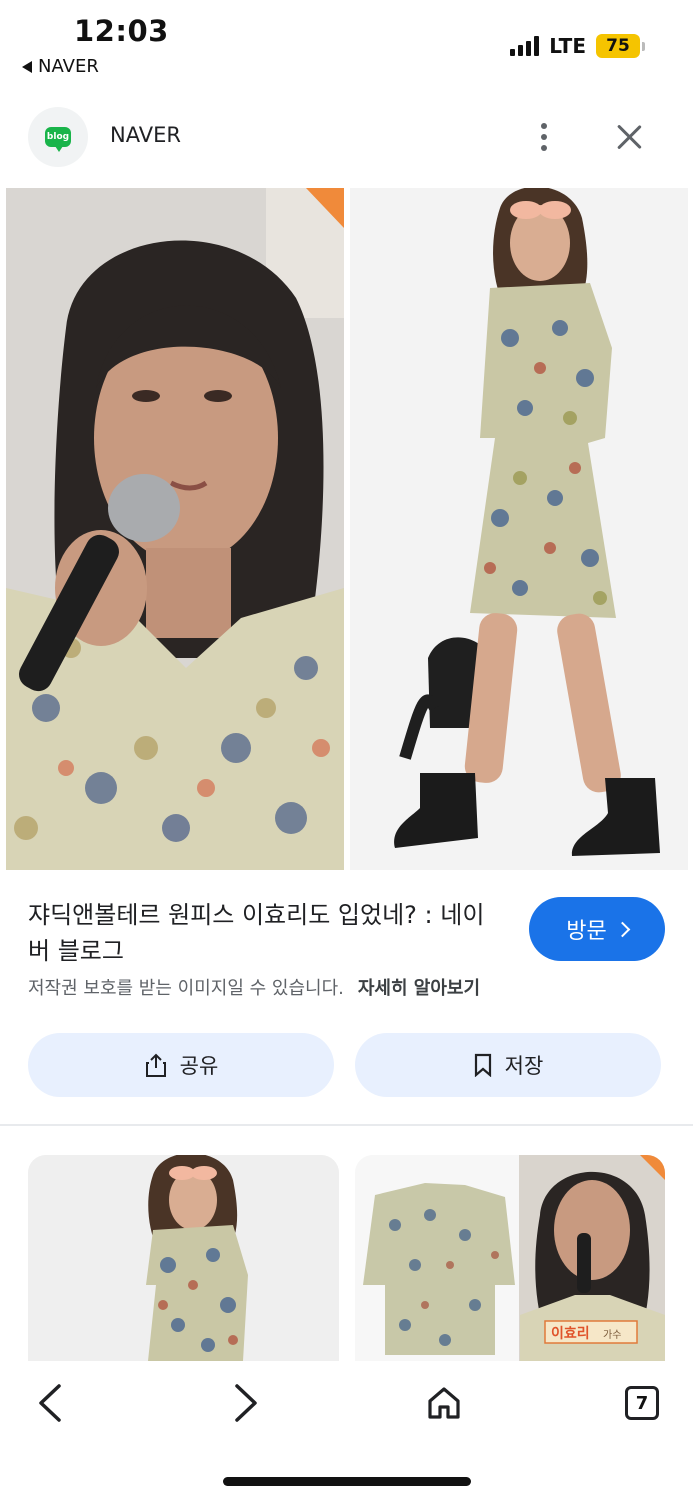 Image resolution: width=693 pixels, height=1500 pixels. I want to click on bottom-navigation: 7, so click(346, 1430).